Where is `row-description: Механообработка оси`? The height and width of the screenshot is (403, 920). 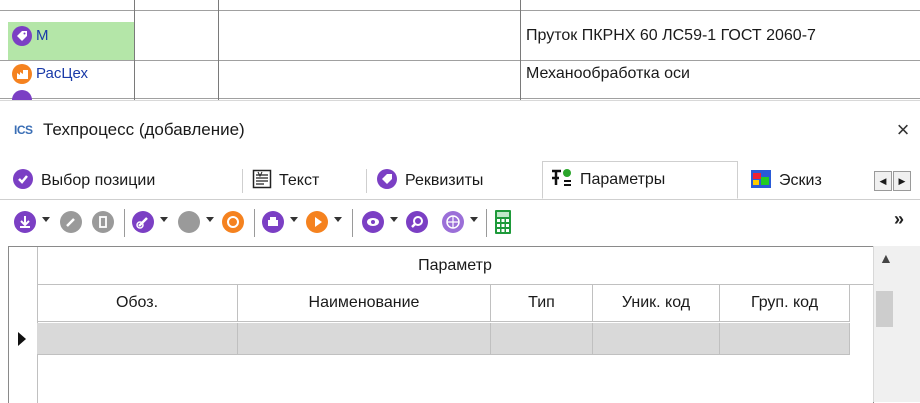 row-description: Механообработка оси is located at coordinates (608, 74).